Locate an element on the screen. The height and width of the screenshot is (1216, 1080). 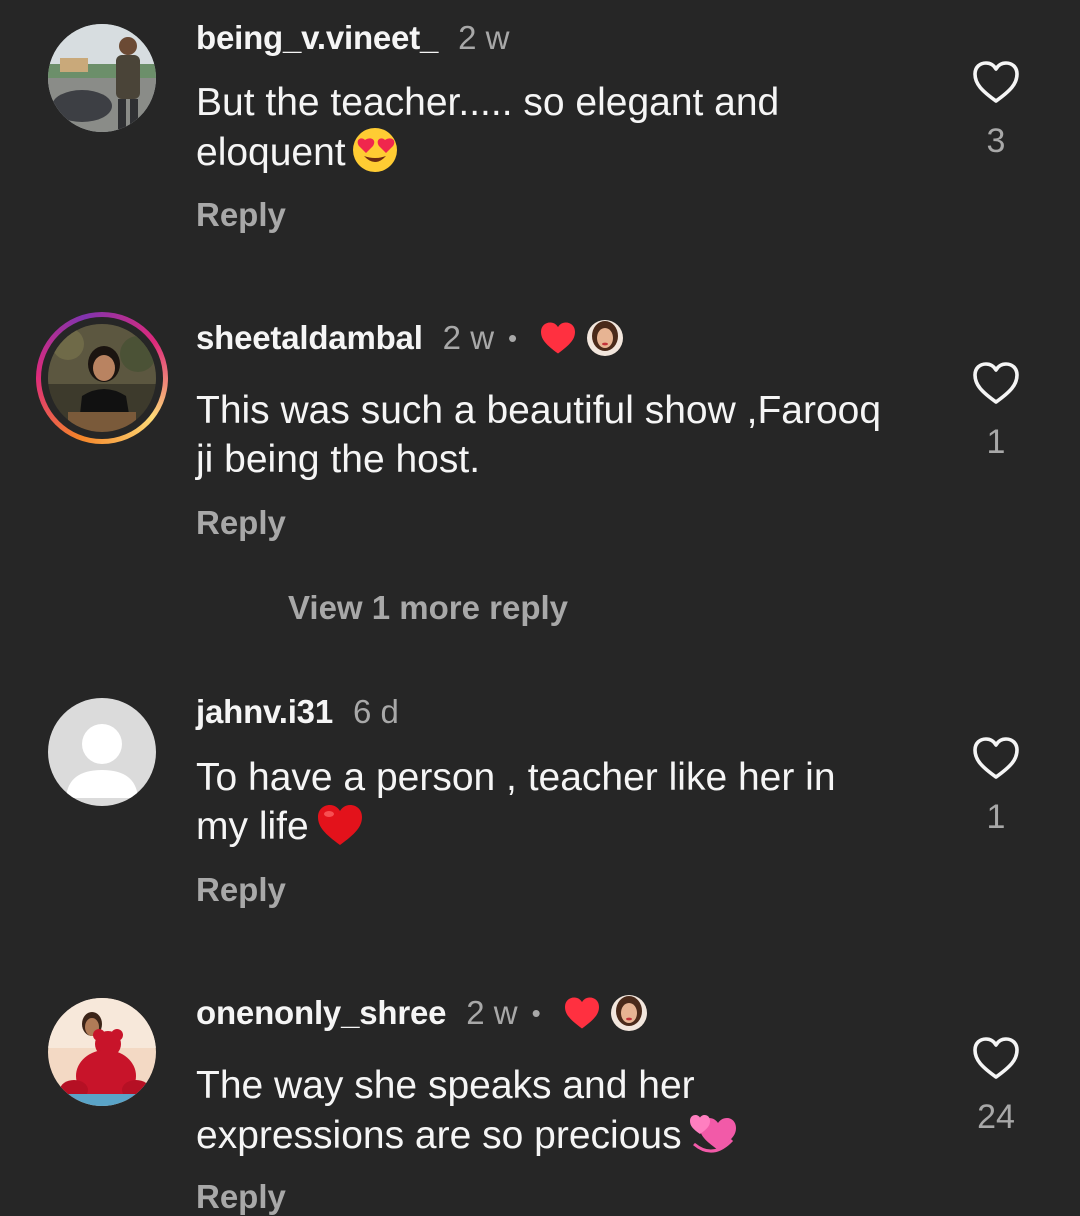
timestamp: 6 d is located at coordinates (375, 711).